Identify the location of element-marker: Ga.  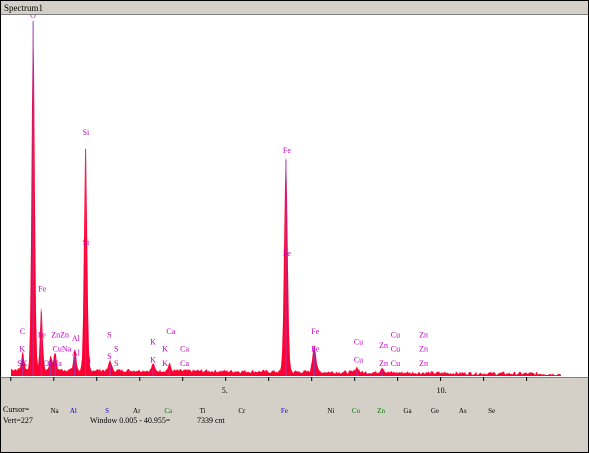
(407, 411).